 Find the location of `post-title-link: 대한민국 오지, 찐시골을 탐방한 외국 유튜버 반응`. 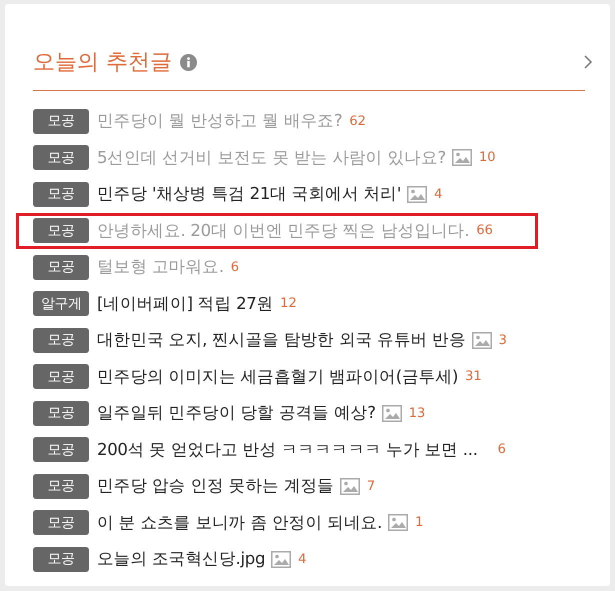

post-title-link: 대한민국 오지, 찐시골을 탐방한 외국 유튜버 반응 is located at coordinates (281, 340).